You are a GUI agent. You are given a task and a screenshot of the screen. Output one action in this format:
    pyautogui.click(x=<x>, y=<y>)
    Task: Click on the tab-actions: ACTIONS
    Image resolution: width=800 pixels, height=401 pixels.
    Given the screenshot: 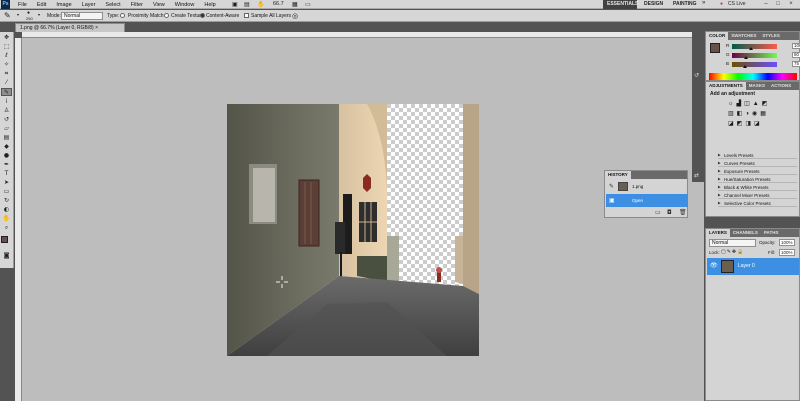 What is the action you would take?
    pyautogui.click(x=781, y=86)
    